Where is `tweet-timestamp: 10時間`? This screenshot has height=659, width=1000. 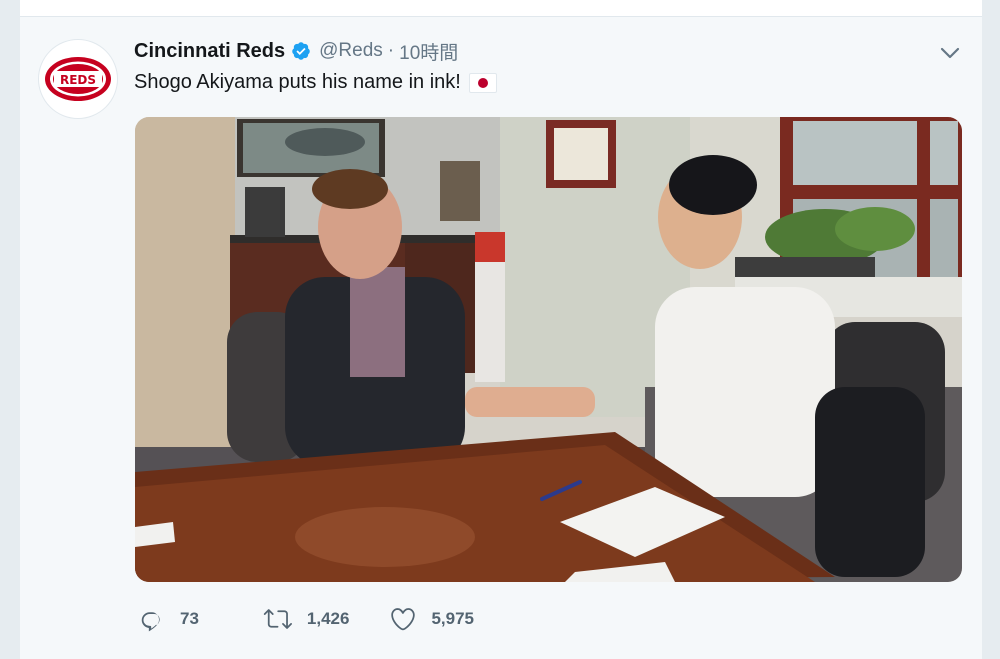
tweet-timestamp: 10時間 is located at coordinates (428, 51).